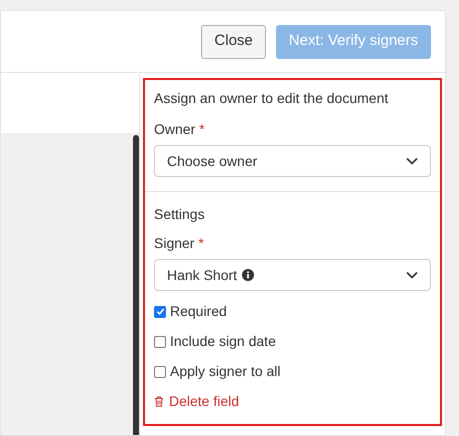  Describe the element at coordinates (180, 129) in the screenshot. I see `owner-label: Owner *` at that location.